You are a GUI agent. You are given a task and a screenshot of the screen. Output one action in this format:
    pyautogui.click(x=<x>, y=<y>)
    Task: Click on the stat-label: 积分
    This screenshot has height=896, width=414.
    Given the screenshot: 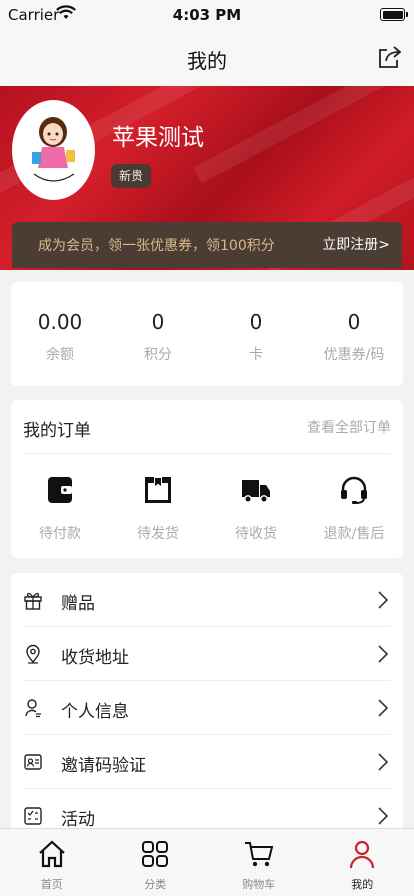 What is the action you would take?
    pyautogui.click(x=158, y=355)
    